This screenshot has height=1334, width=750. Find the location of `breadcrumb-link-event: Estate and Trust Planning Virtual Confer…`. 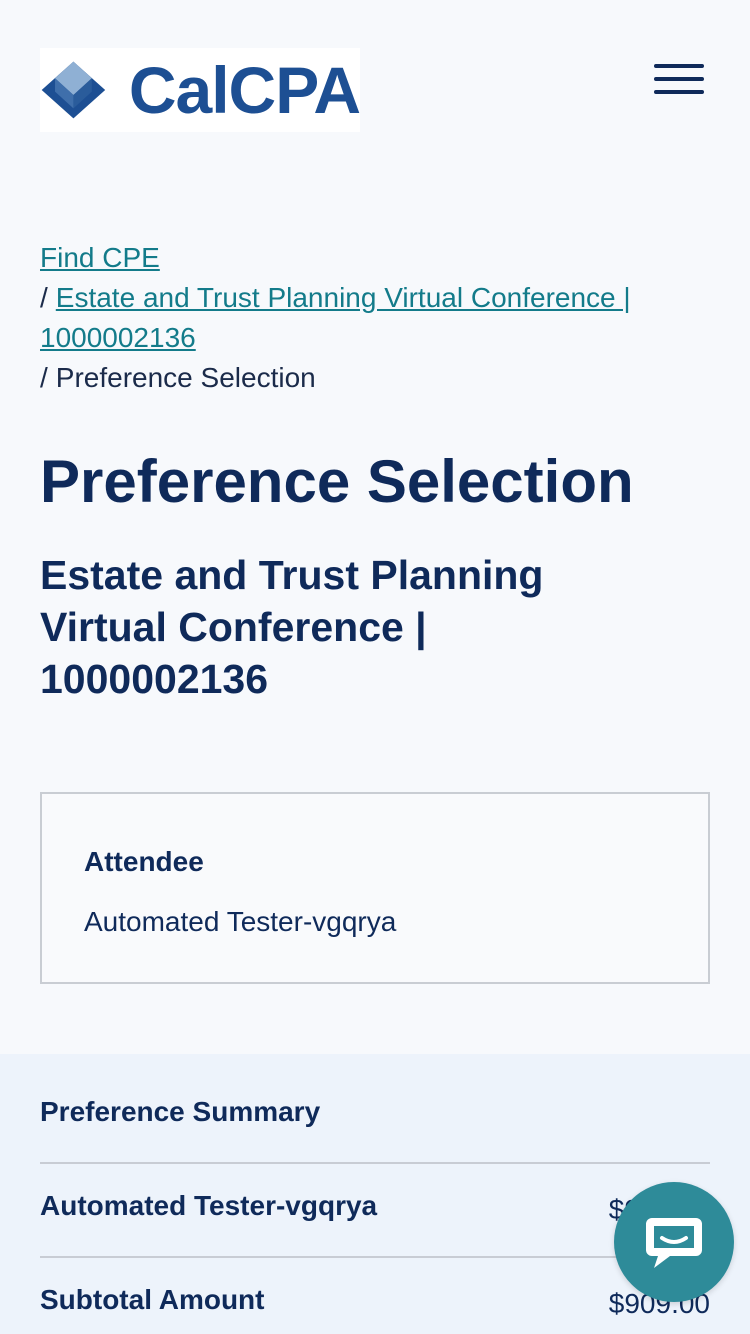

breadcrumb-link-event: Estate and Trust Planning Virtual Confer… is located at coordinates (335, 317).